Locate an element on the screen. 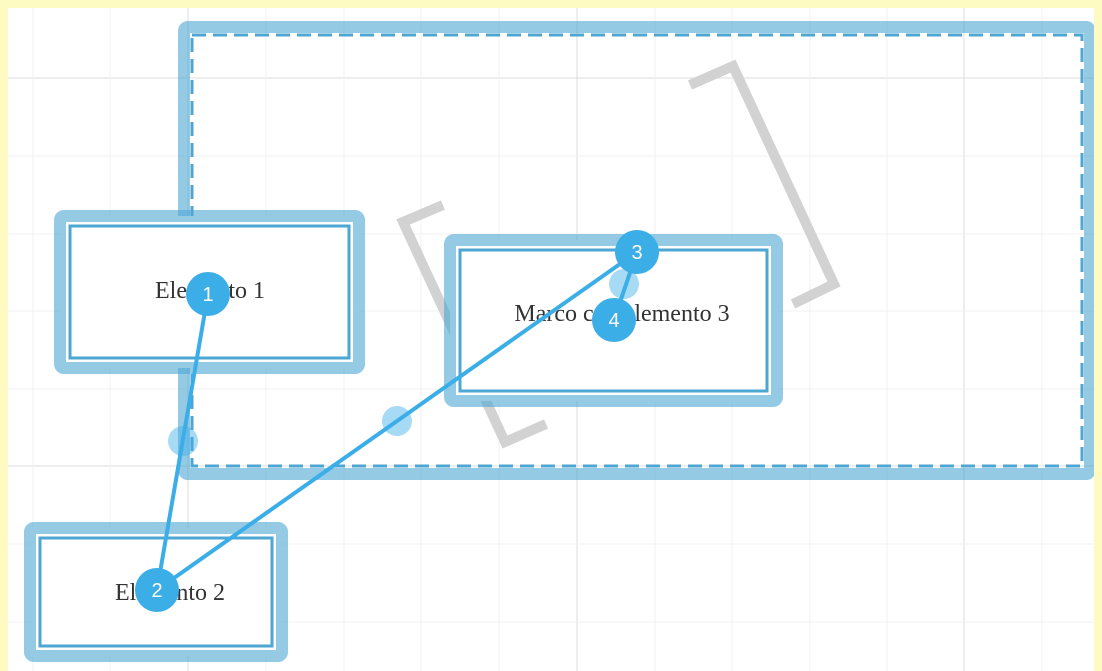  node-marker-4: 4 is located at coordinates (614, 320).